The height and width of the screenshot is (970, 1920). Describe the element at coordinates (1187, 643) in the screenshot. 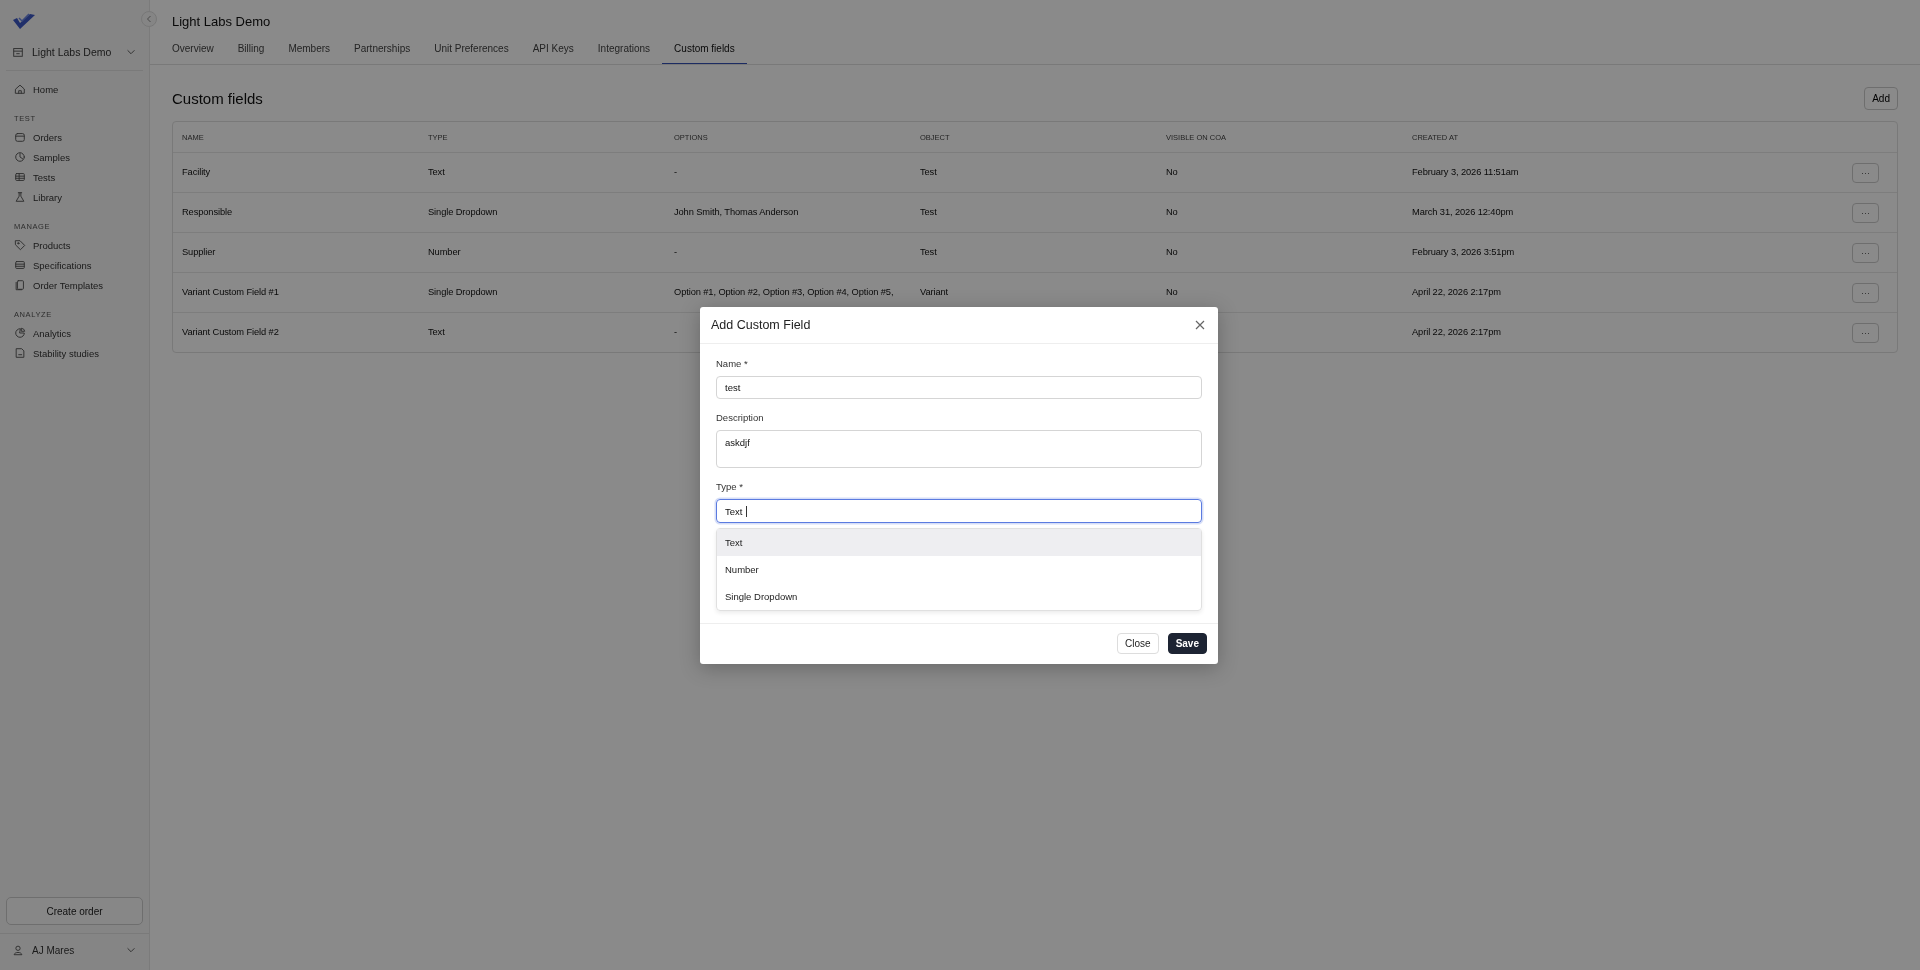

I see `save-button: Save` at that location.